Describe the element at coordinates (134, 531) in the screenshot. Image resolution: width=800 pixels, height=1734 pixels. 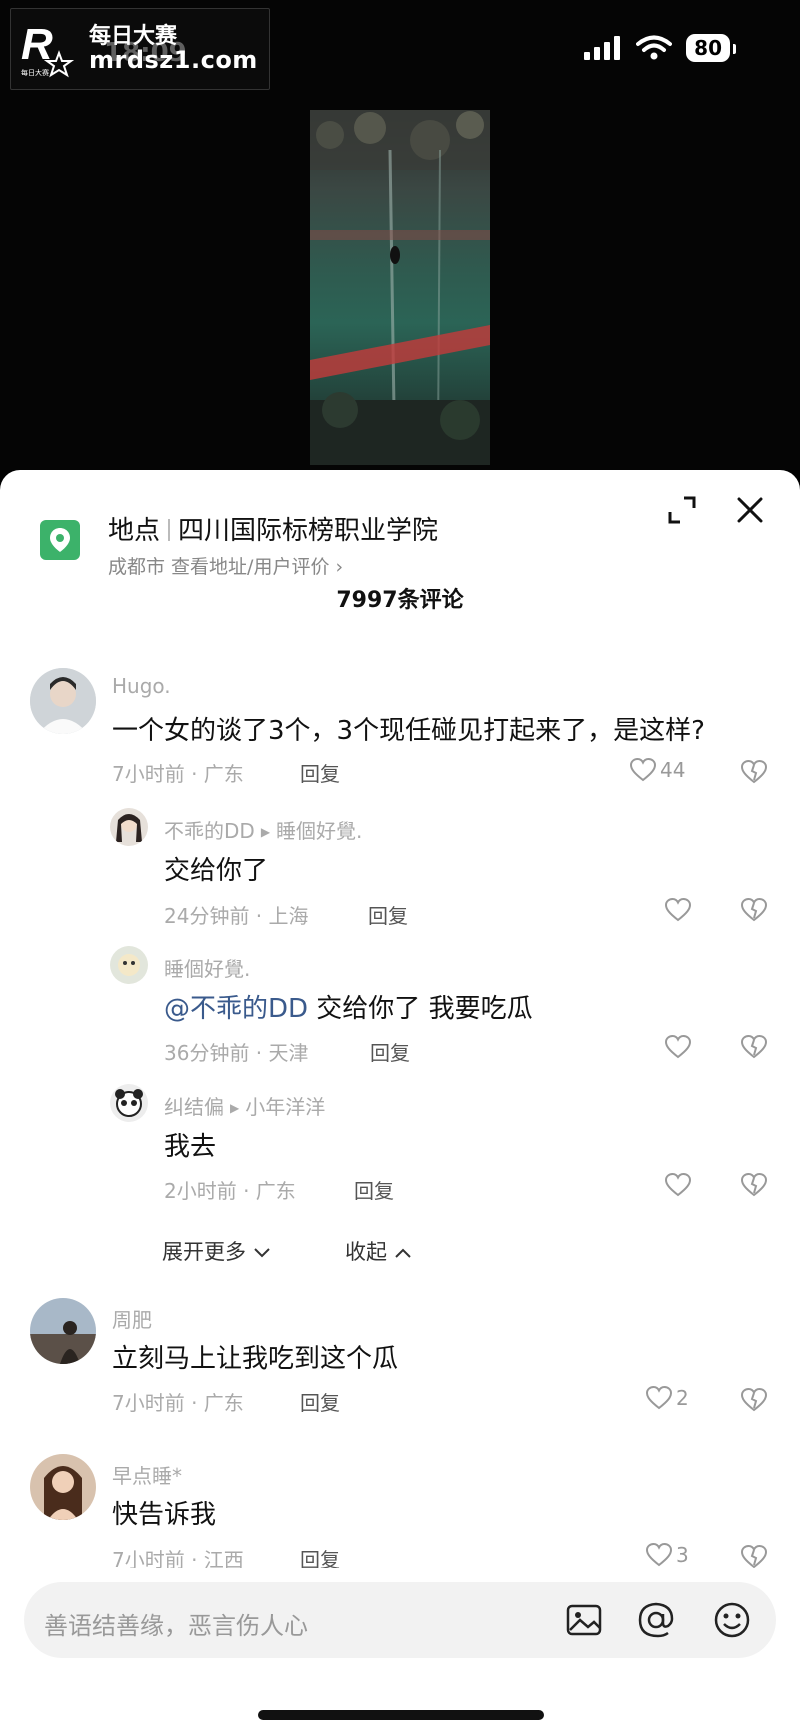
I see `location-label: 地点` at that location.